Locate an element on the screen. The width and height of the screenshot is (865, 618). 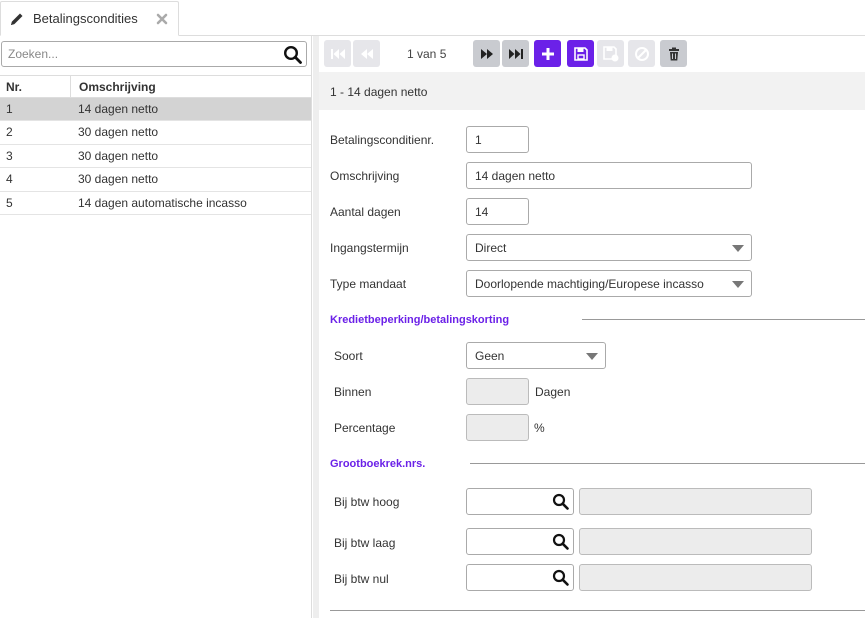
save-disabled-icon is located at coordinates (610, 53).